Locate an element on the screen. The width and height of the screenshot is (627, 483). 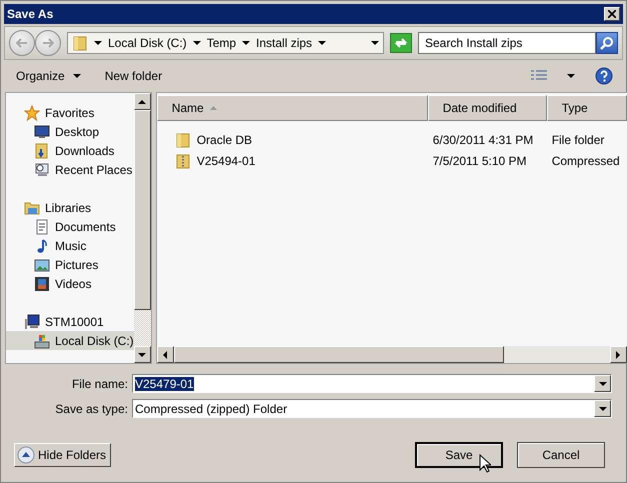
landscape-picture-icon is located at coordinates (42, 264).